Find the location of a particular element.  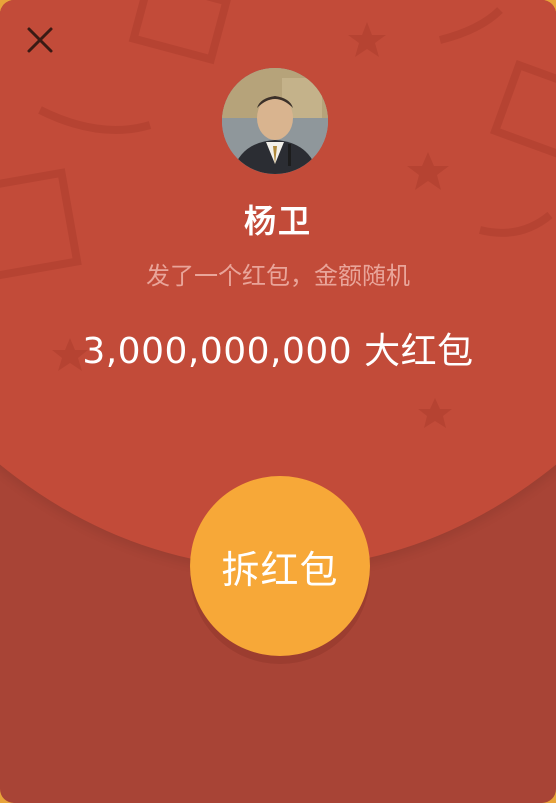

avatar is located at coordinates (275, 121).